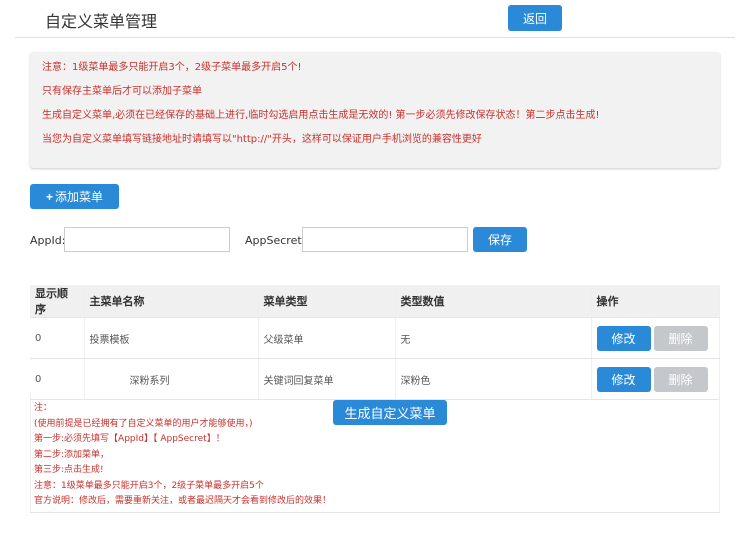  What do you see at coordinates (390, 412) in the screenshot?
I see `generate-menu-button: 生成自定义菜单` at bounding box center [390, 412].